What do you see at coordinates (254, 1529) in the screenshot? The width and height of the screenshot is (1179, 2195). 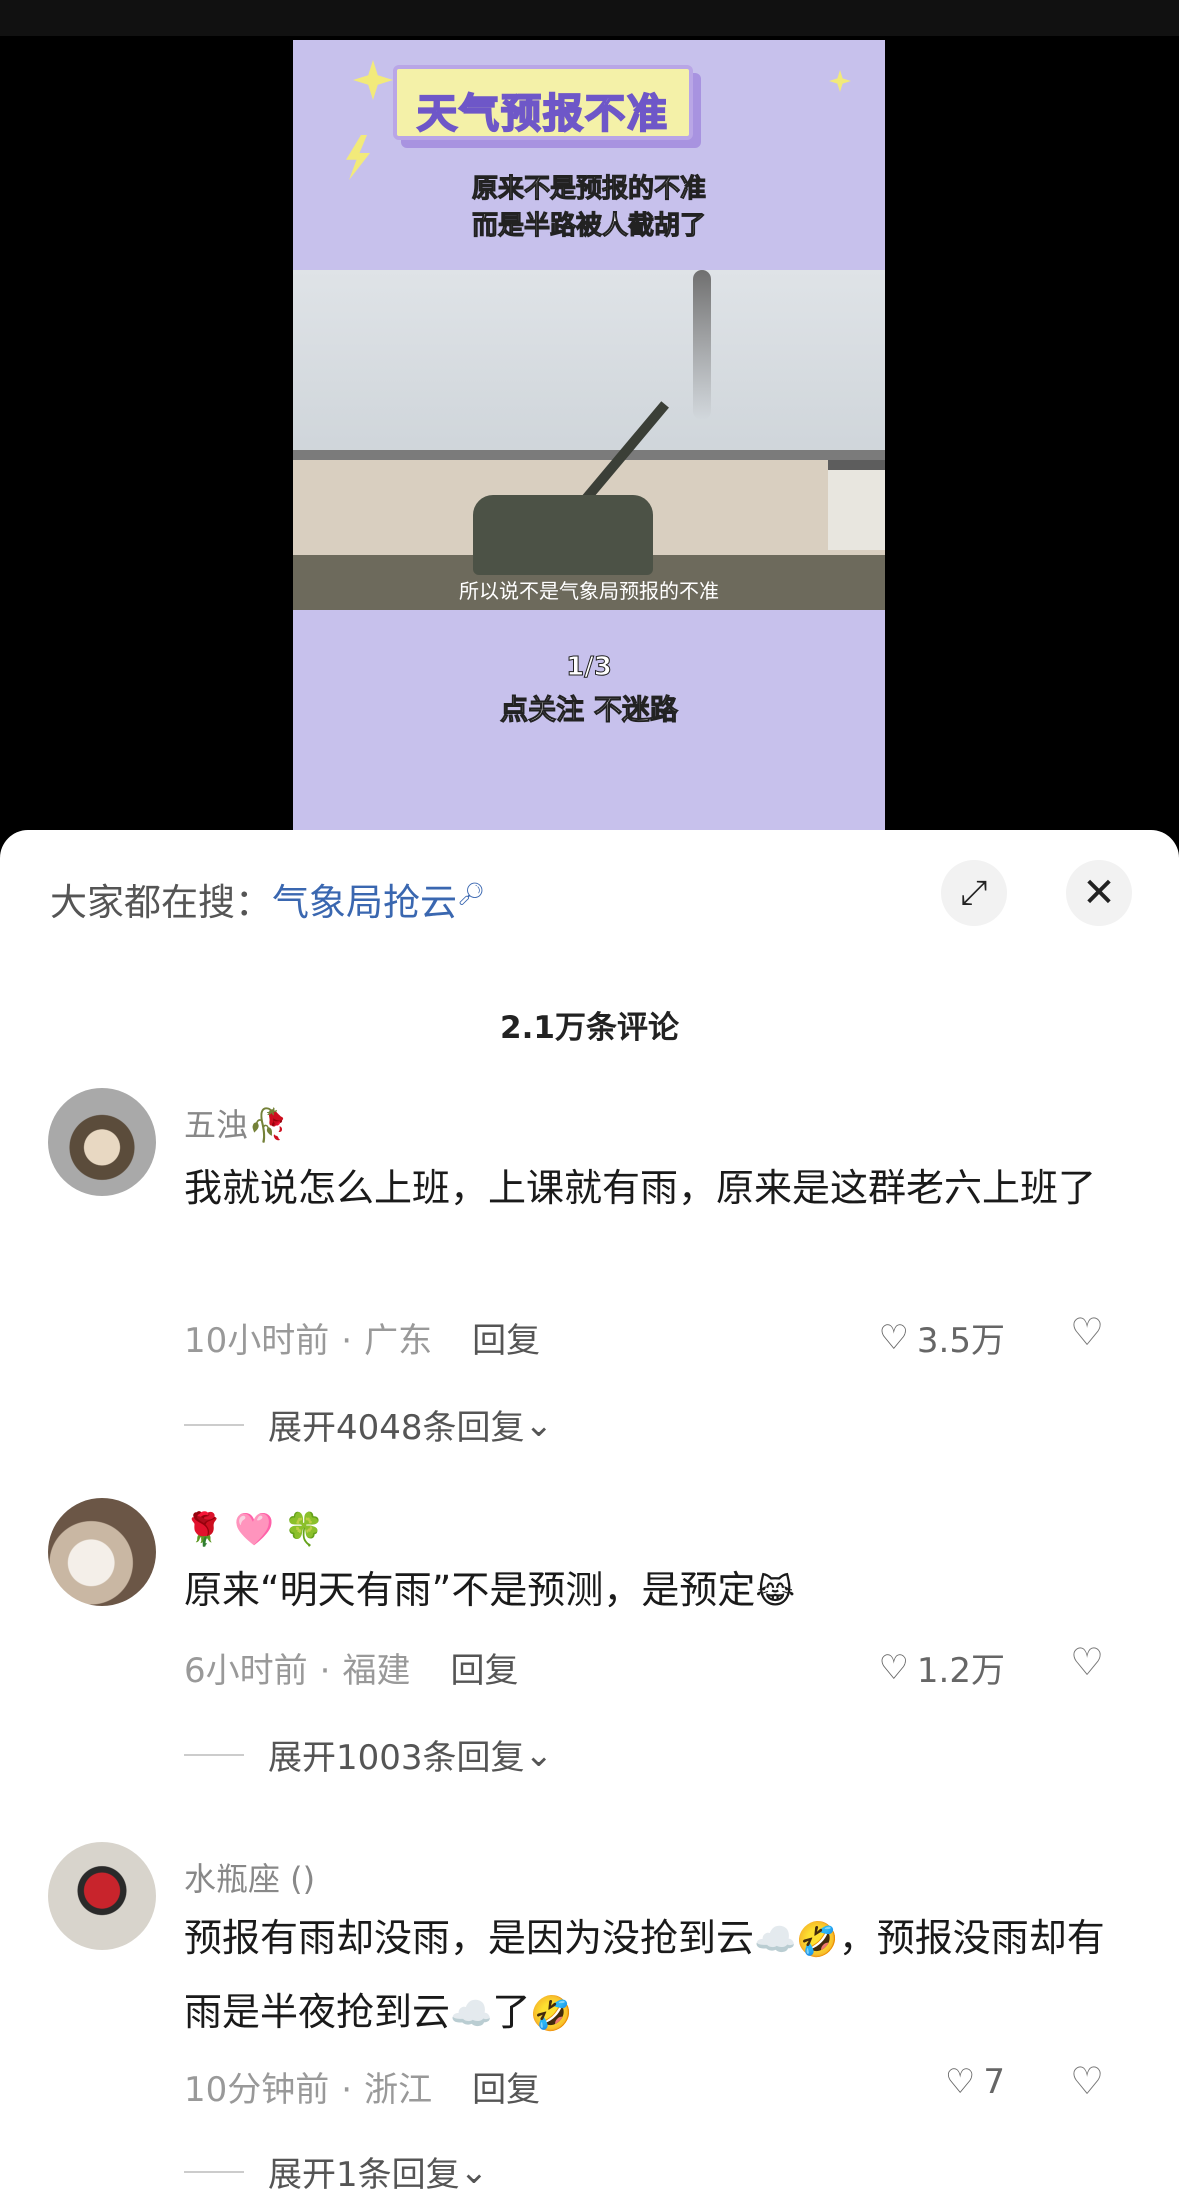 I see `comment-author: 🌹 🩷 🍀` at bounding box center [254, 1529].